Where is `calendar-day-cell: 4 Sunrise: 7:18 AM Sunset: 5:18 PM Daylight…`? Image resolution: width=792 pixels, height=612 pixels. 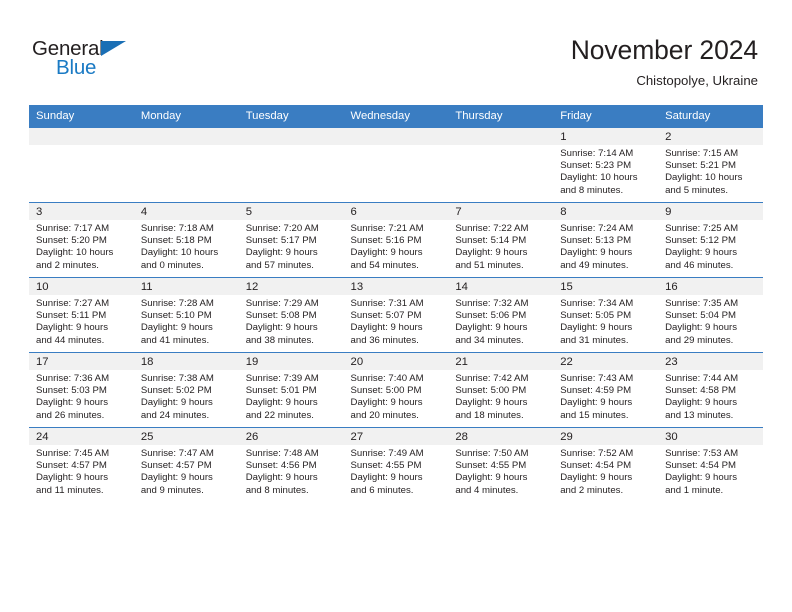 calendar-day-cell: 4 Sunrise: 7:18 AM Sunset: 5:18 PM Daylight… is located at coordinates (186, 240).